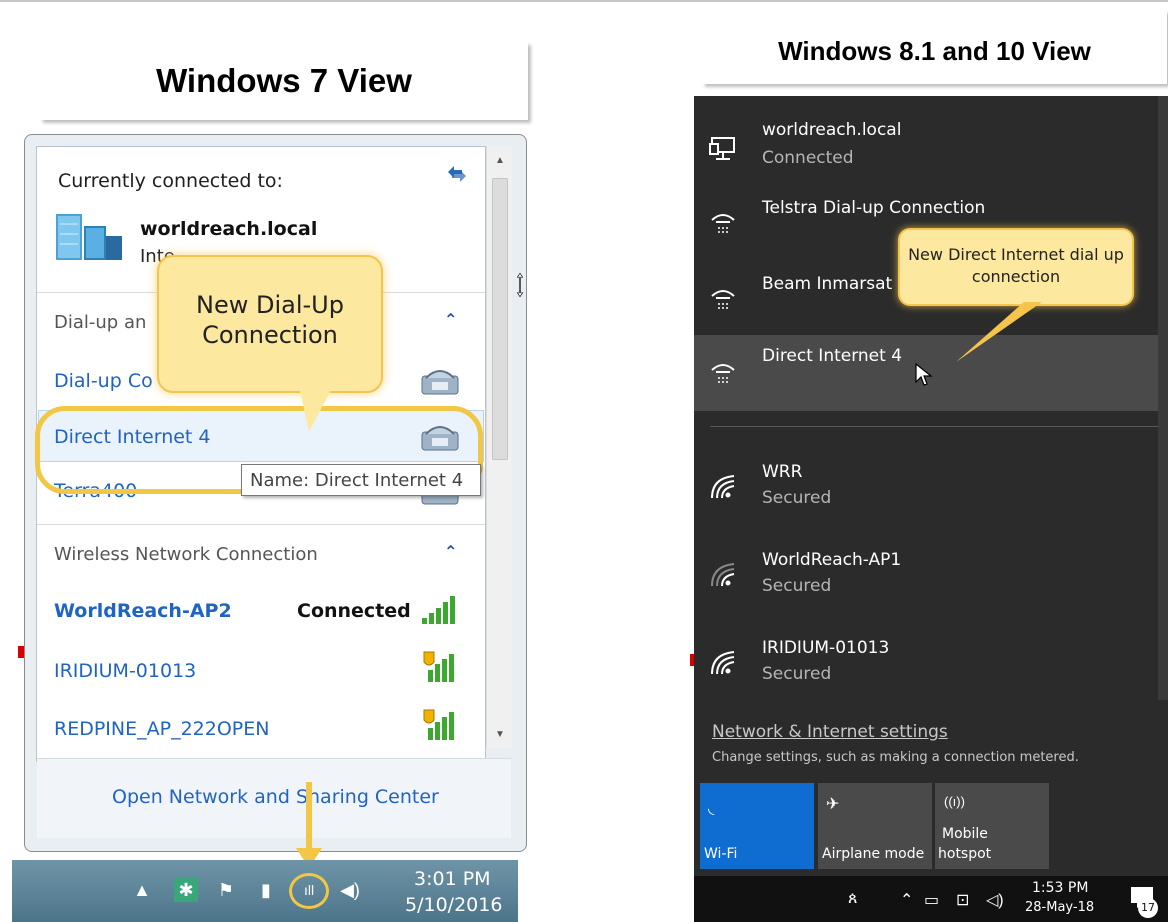 This screenshot has height=922, width=1168. I want to click on open-network-sharing-center-link: Open Network and Sharing Center, so click(275, 797).